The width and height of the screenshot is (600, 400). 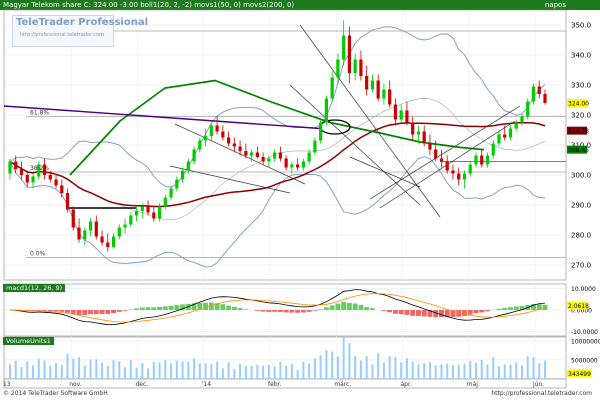 I want to click on macd-last-value: 2.0618, so click(x=578, y=306).